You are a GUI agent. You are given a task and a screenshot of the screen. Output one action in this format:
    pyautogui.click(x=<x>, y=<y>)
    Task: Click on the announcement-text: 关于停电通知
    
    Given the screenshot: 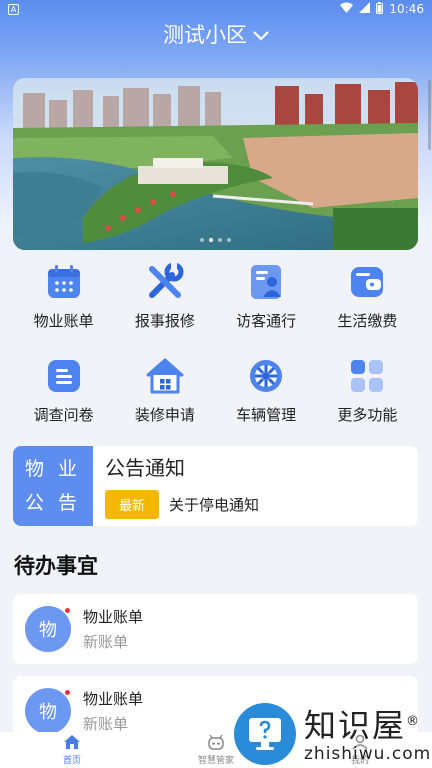 What is the action you would take?
    pyautogui.click(x=214, y=504)
    